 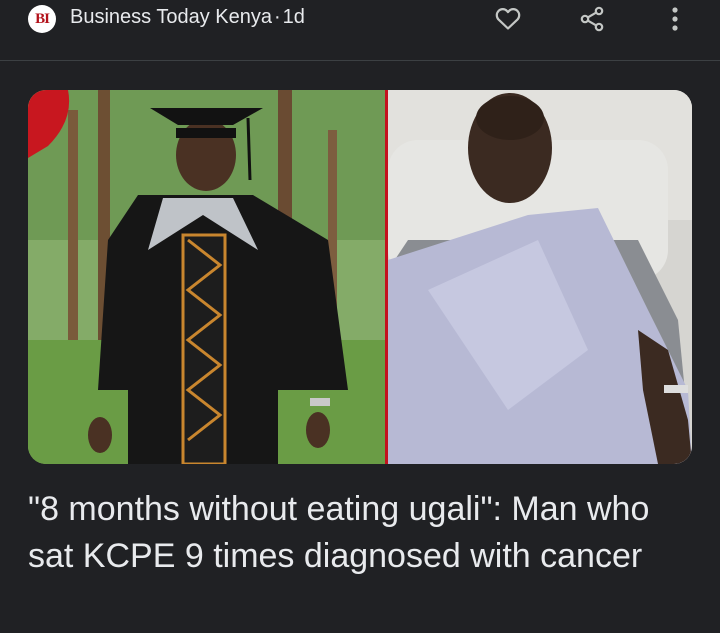 I want to click on publisher-name: Business Today Kenya, so click(x=171, y=17).